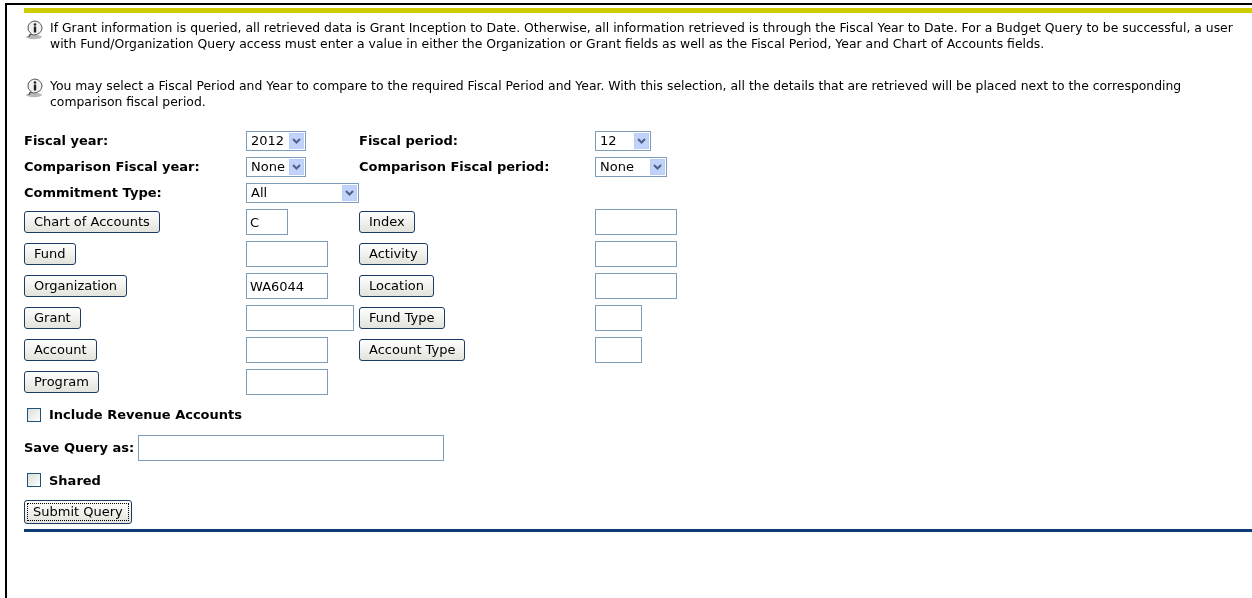 This screenshot has height=598, width=1252. What do you see at coordinates (145, 415) in the screenshot?
I see `checkbox-label: Include Revenue Accounts` at bounding box center [145, 415].